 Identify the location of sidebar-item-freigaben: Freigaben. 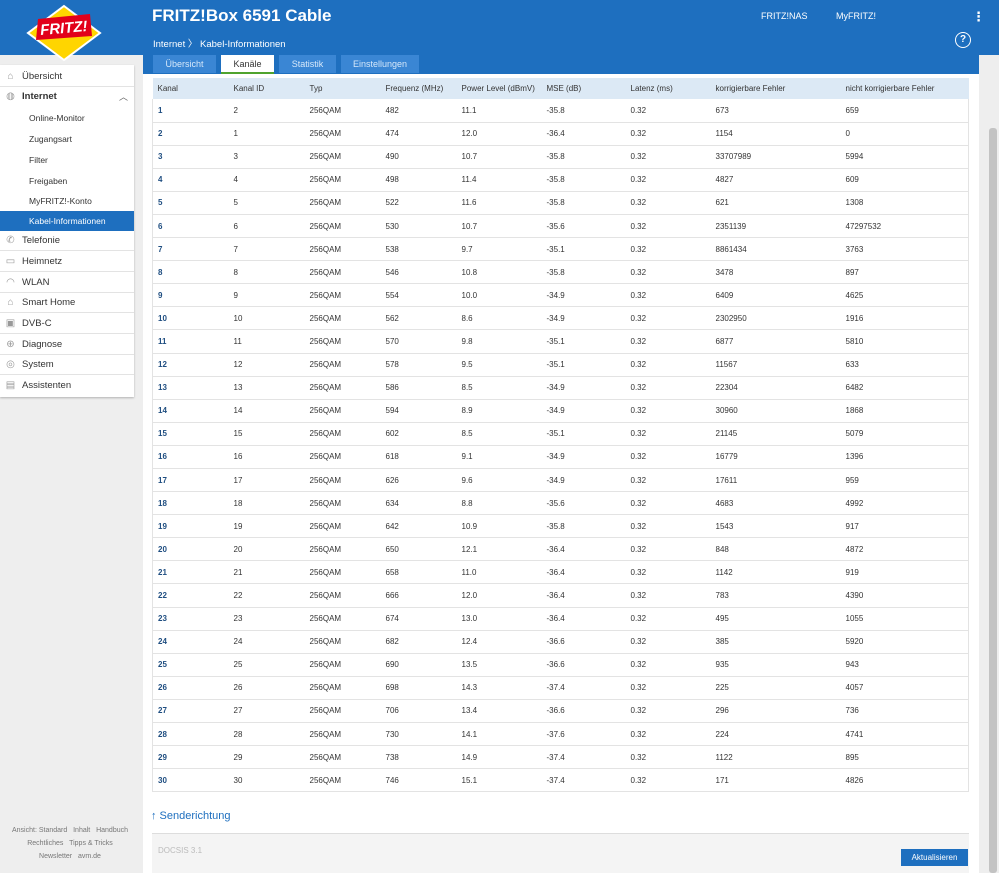
(67, 181).